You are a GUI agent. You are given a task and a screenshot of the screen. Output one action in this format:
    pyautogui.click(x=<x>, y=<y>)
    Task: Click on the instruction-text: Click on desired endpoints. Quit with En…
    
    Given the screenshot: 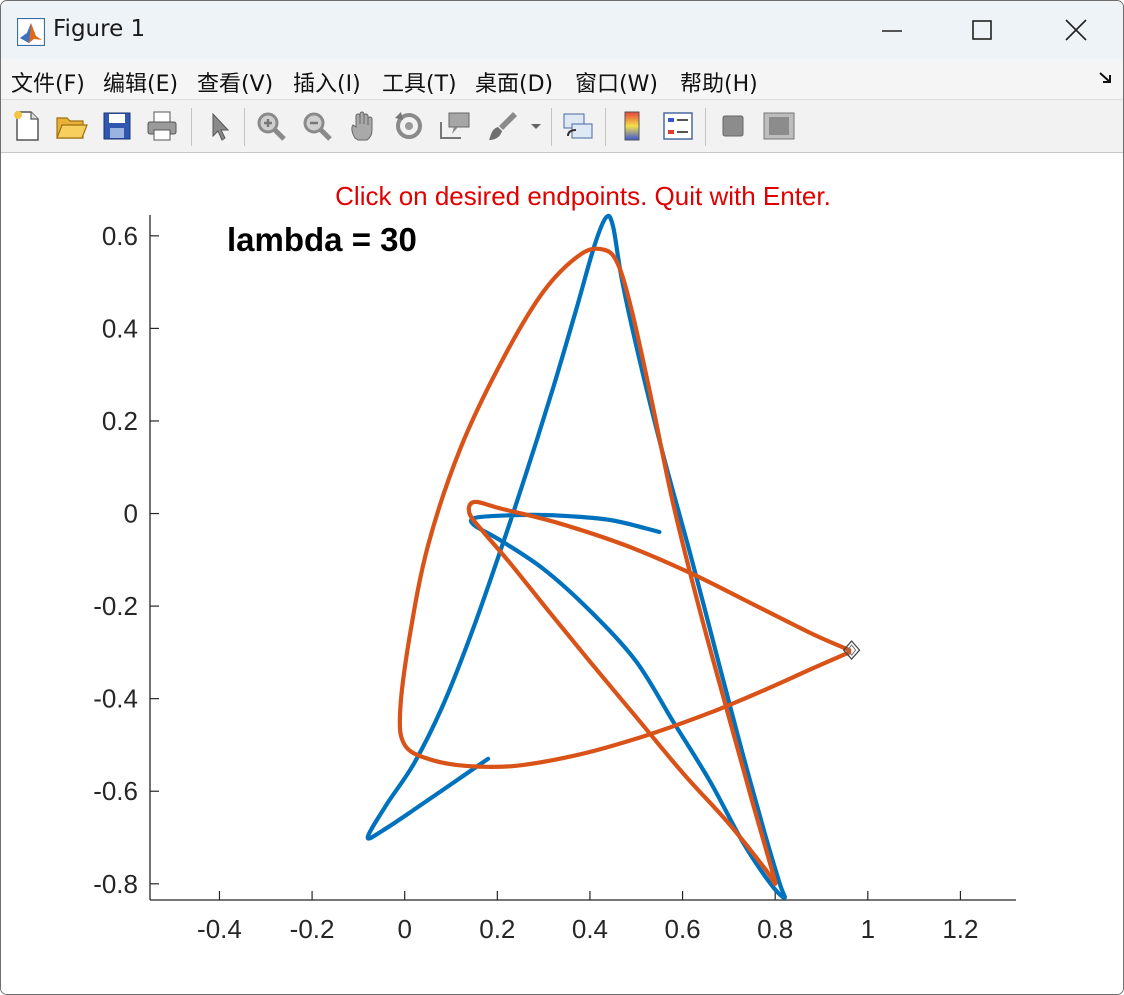 What is the action you would take?
    pyautogui.click(x=583, y=196)
    